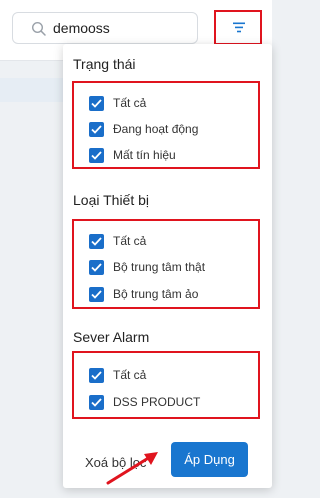 The width and height of the screenshot is (320, 498). I want to click on filter-icon, so click(239, 27).